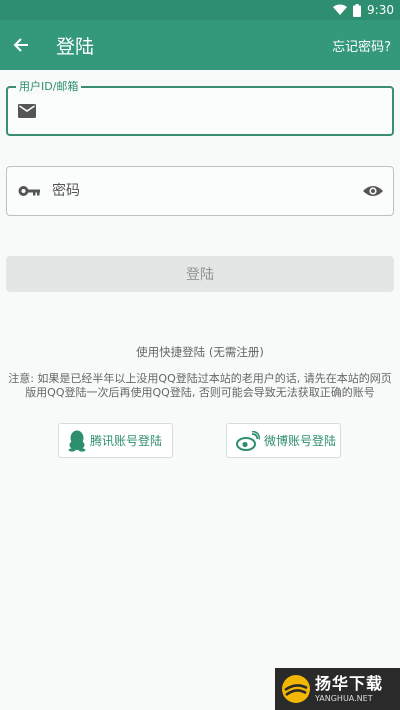  I want to click on status-bar: 9:30, so click(200, 10).